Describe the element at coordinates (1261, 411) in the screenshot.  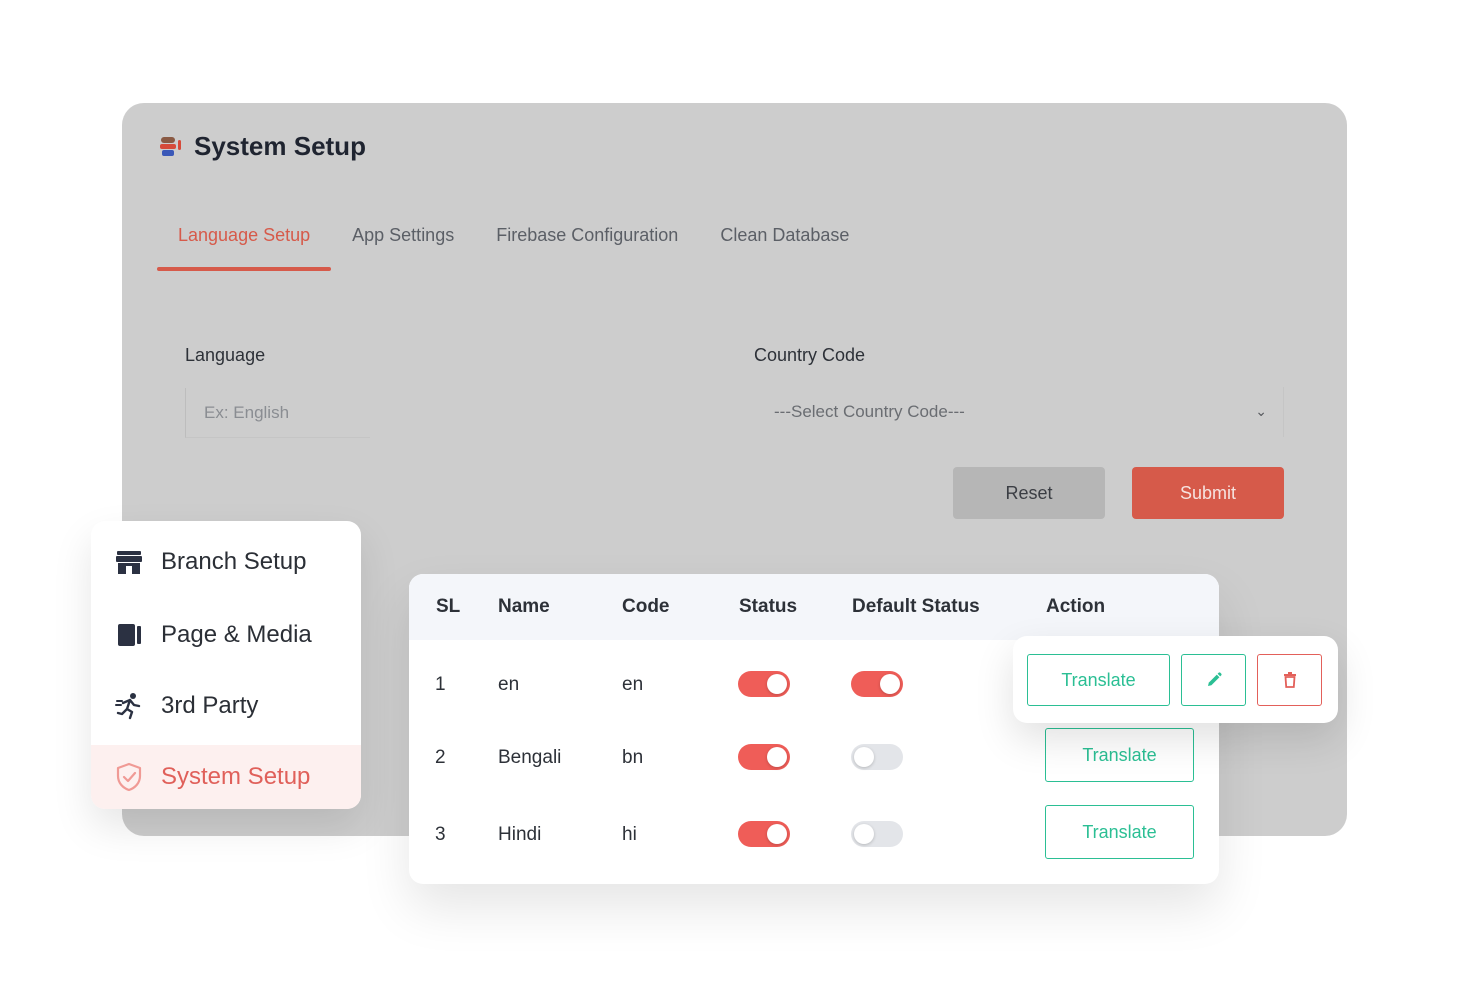
I see `chevron-down-icon: ⌄` at that location.